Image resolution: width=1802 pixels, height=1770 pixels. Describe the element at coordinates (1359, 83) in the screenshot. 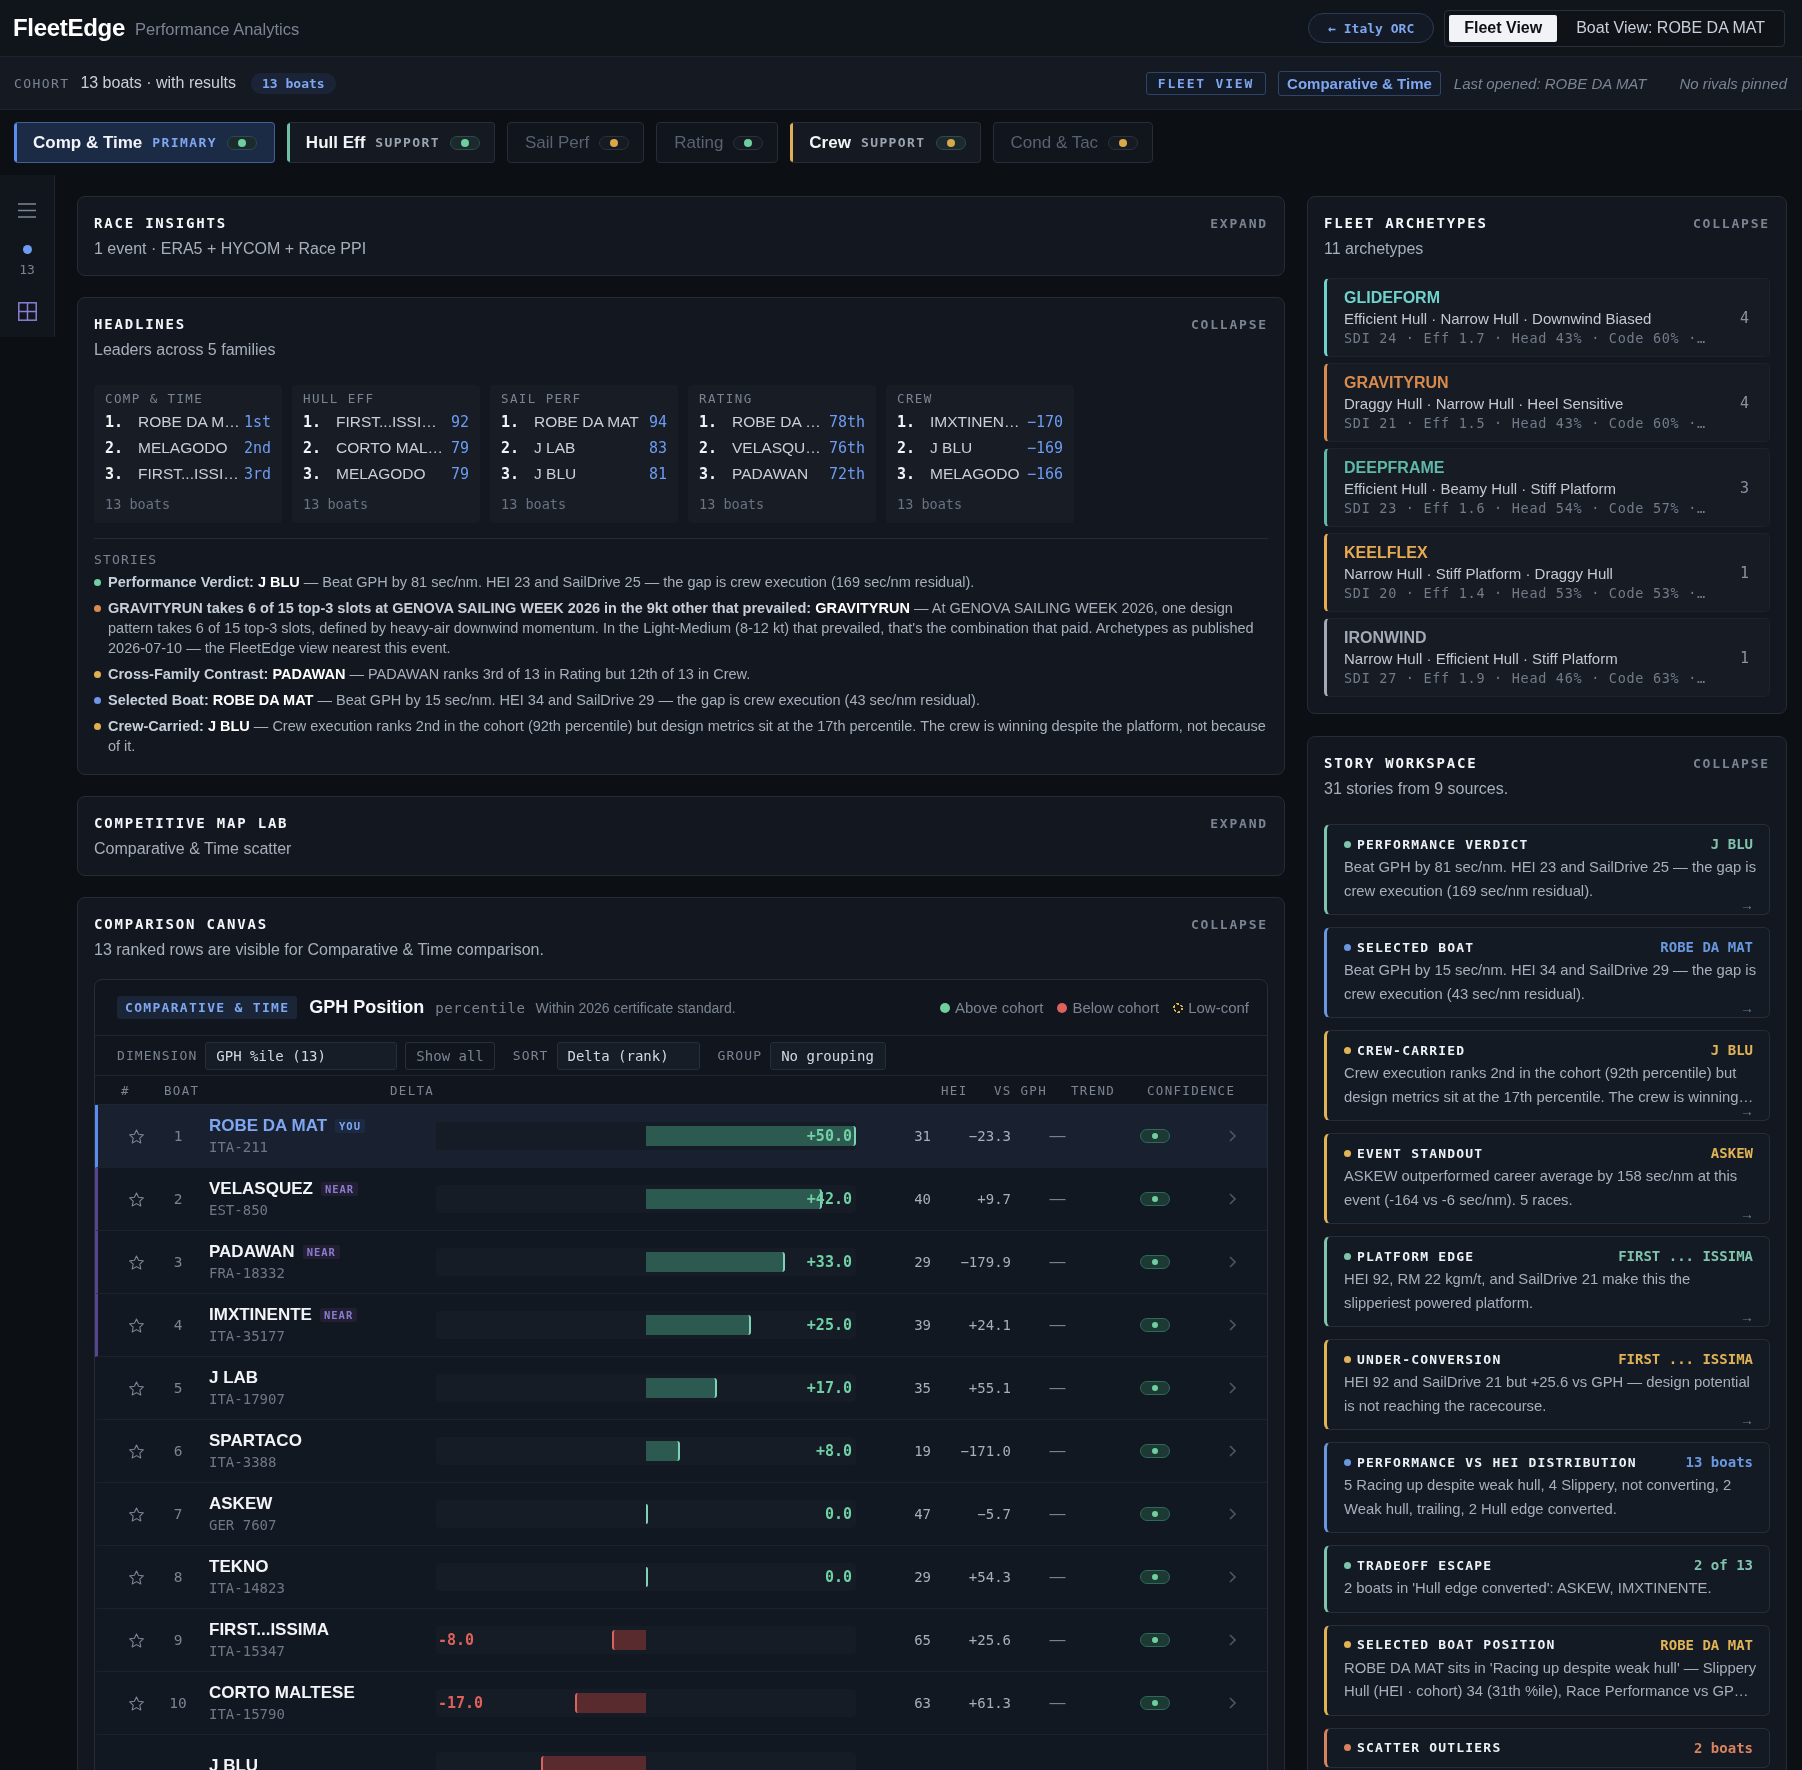

I see `family-badge: Comparative & Time` at that location.